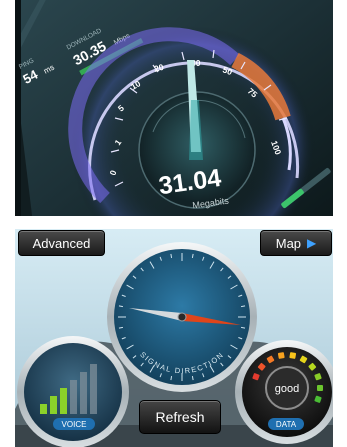 This screenshot has width=347, height=447. Describe the element at coordinates (182, 317) in the screenshot. I see `compass-pivot` at that location.